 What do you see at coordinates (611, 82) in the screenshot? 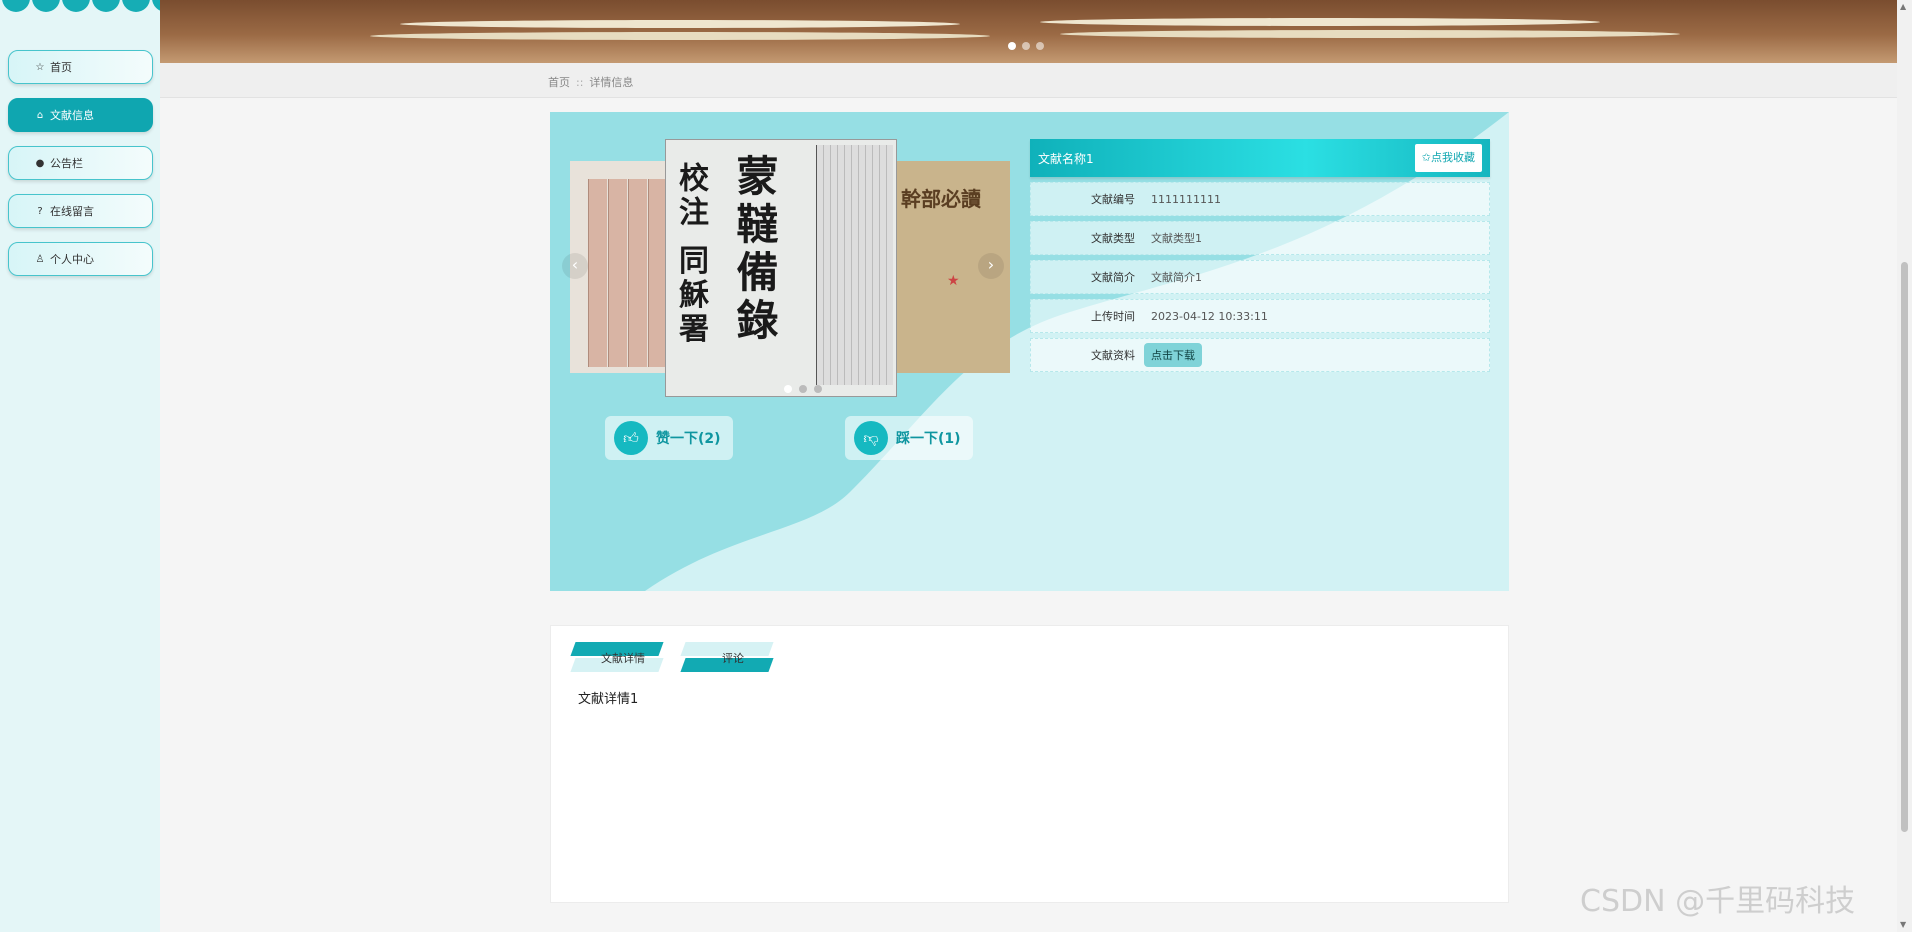
I see `breadcrumb-current: 详情信息` at bounding box center [611, 82].